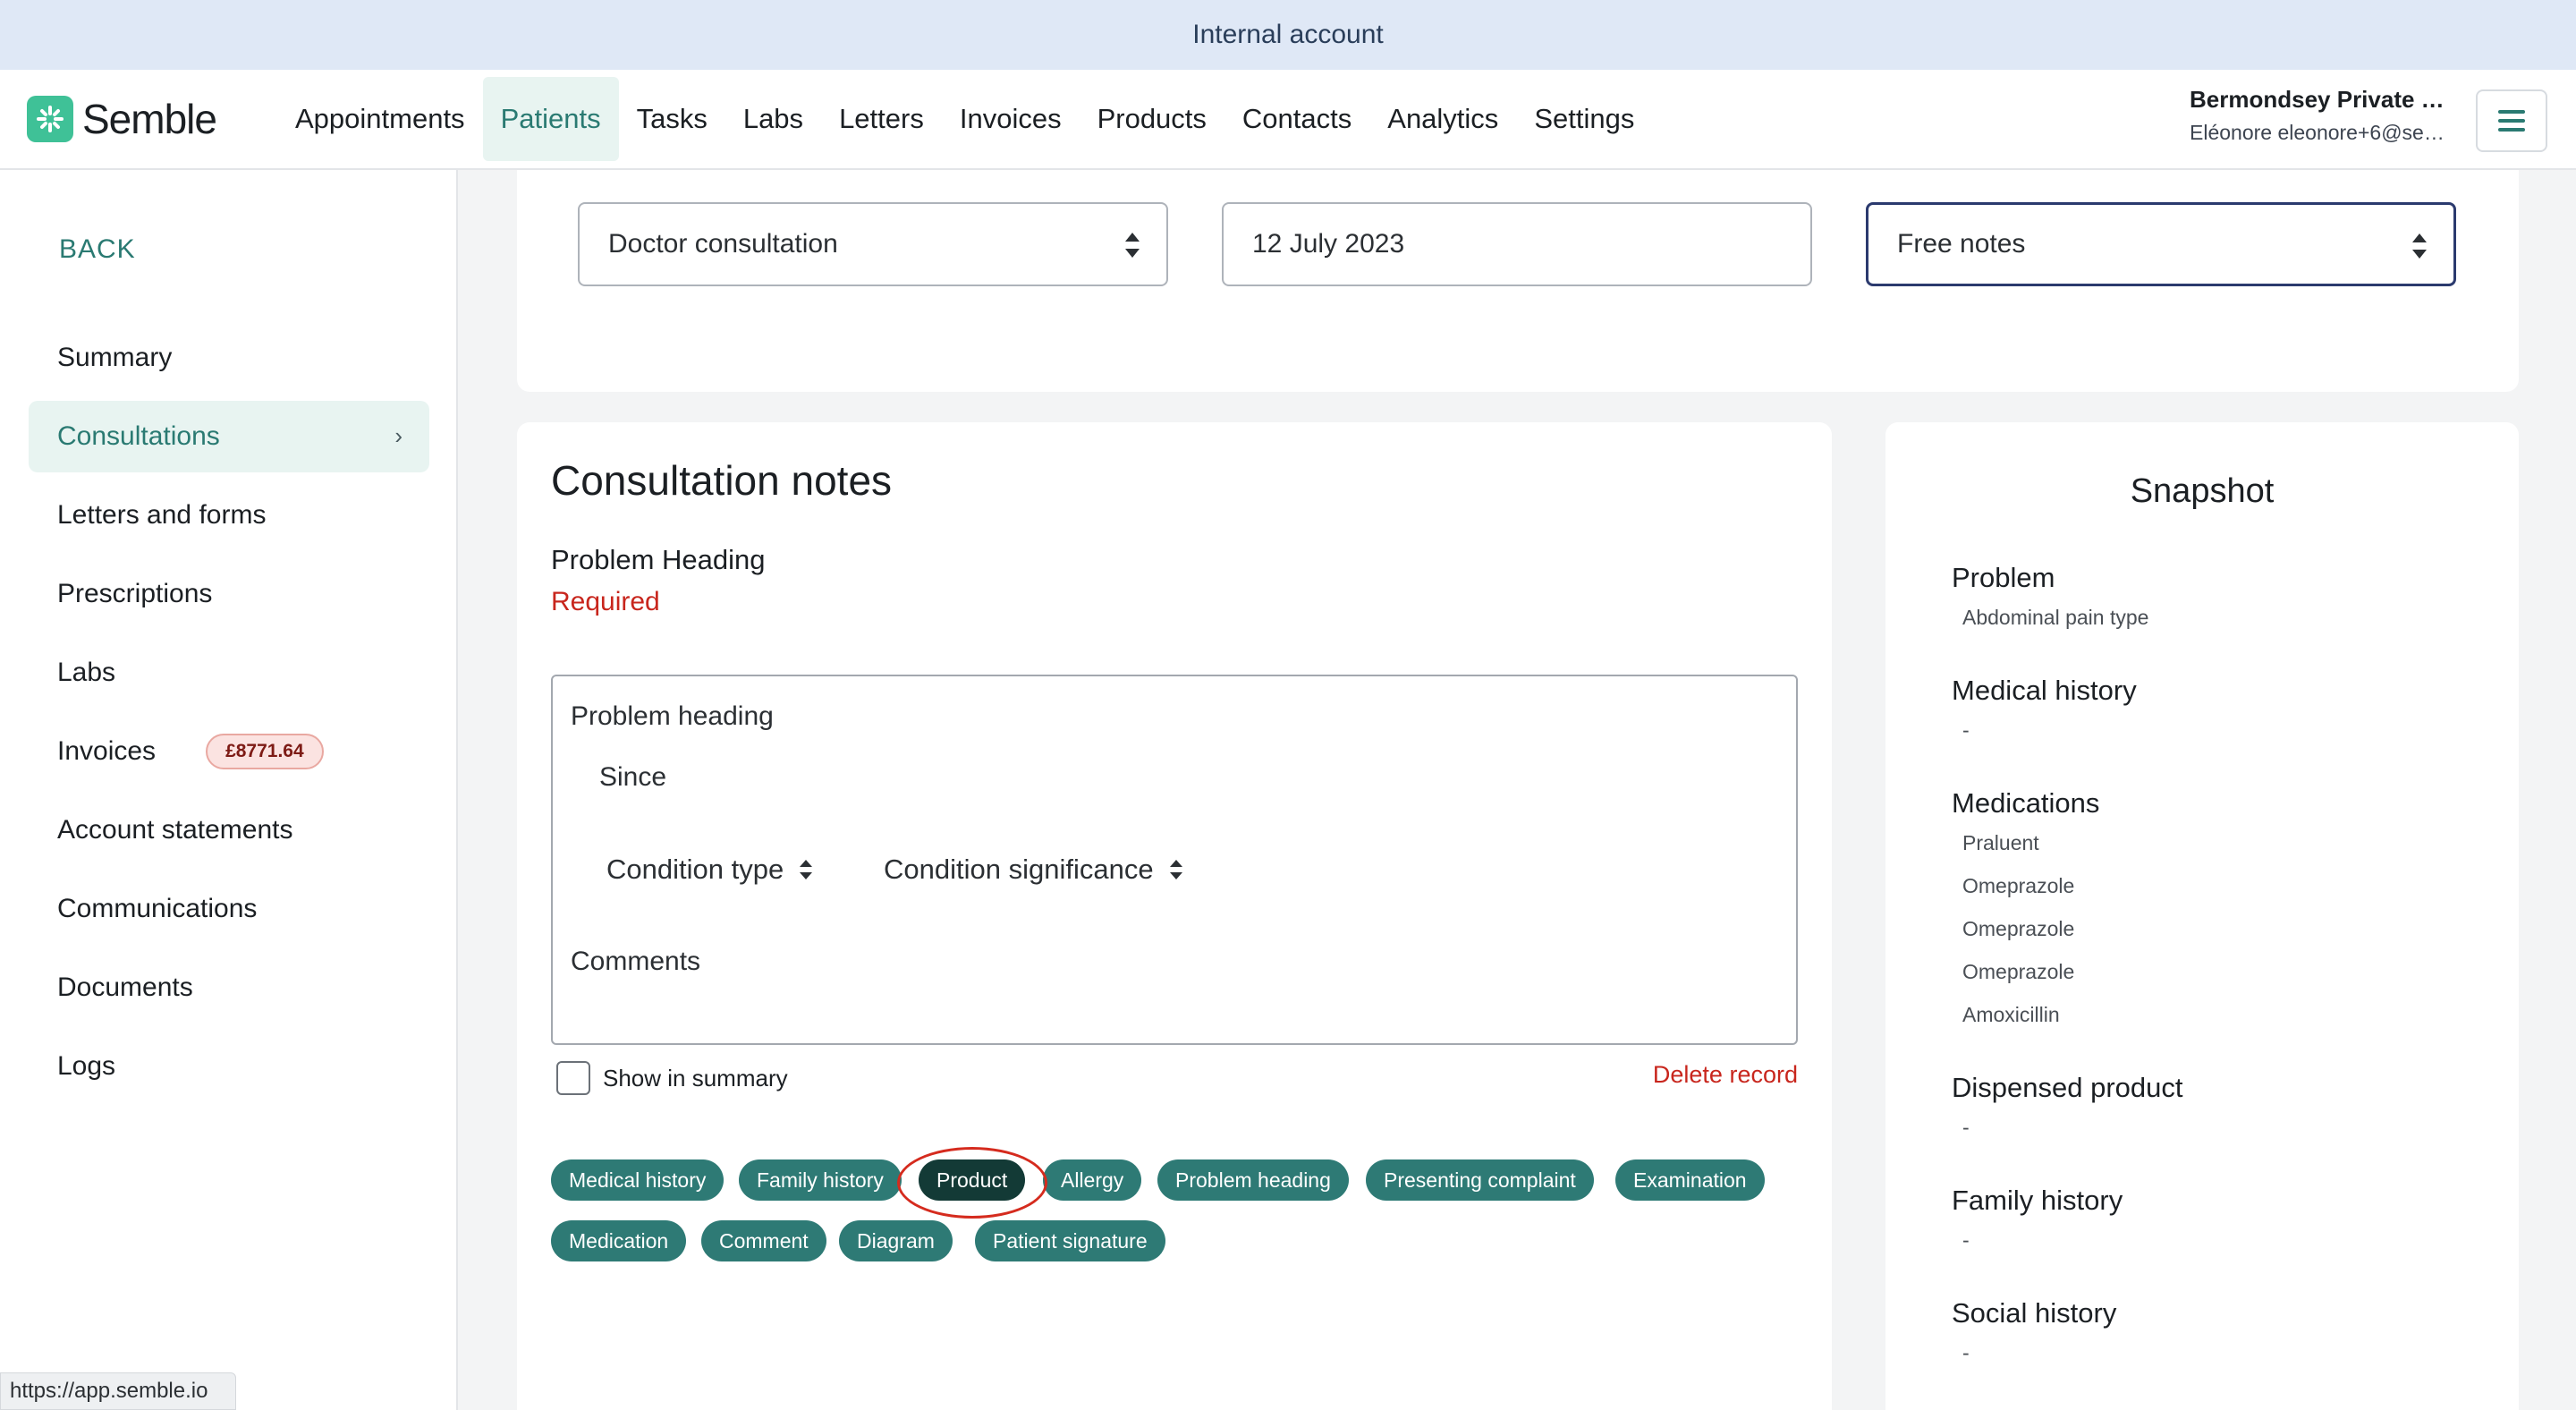 The width and height of the screenshot is (2576, 1410). What do you see at coordinates (1480, 1180) in the screenshot?
I see `tag-presenting-complaint: Presenting complaint` at bounding box center [1480, 1180].